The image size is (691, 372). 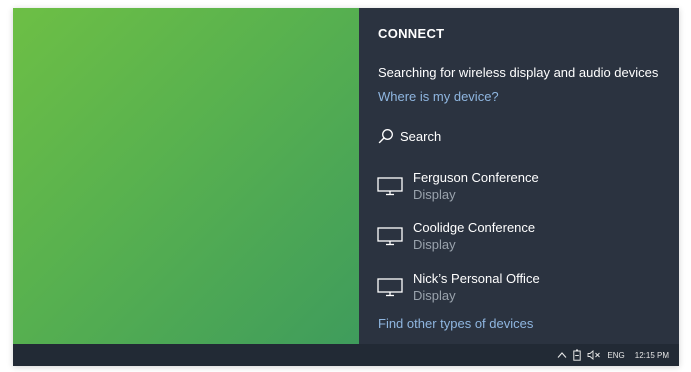 I want to click on search-icon, so click(x=385, y=136).